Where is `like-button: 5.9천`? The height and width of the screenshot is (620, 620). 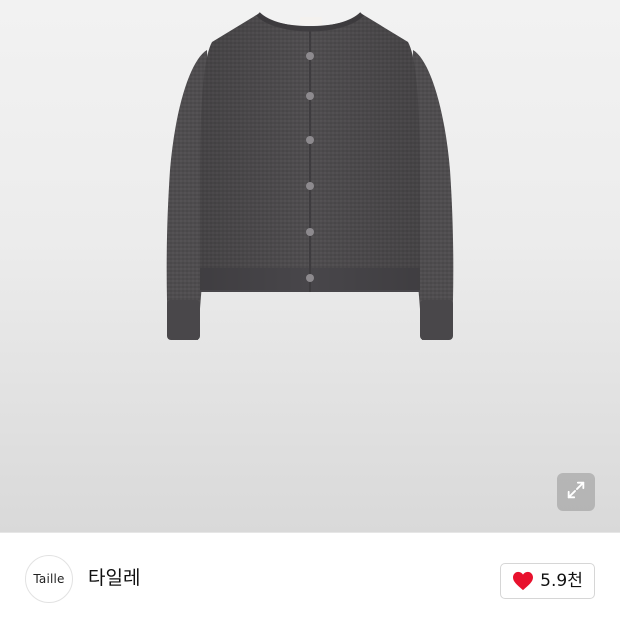
like-button: 5.9천 is located at coordinates (547, 581).